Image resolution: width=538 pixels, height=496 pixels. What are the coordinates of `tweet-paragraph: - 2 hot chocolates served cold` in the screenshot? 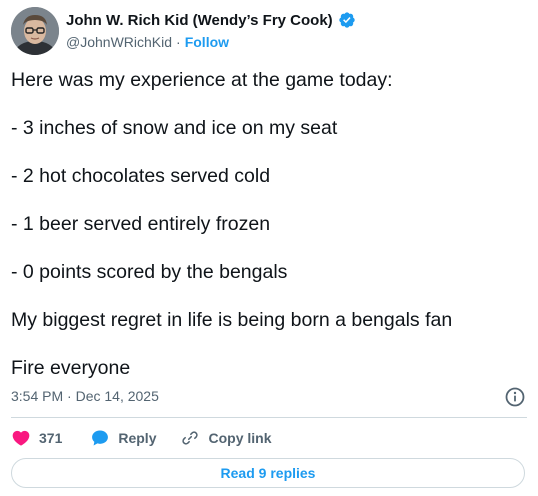 It's located at (141, 176).